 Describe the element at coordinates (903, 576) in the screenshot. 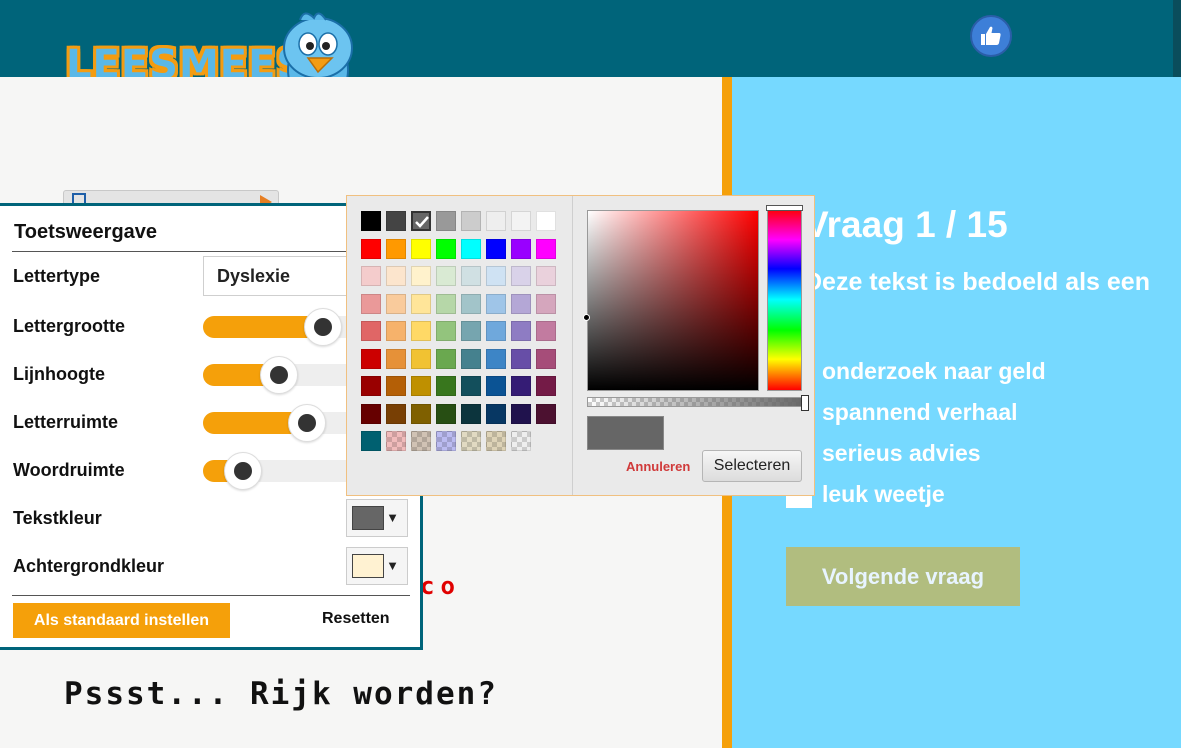

I see `next-question-button: Volgende vraag` at that location.